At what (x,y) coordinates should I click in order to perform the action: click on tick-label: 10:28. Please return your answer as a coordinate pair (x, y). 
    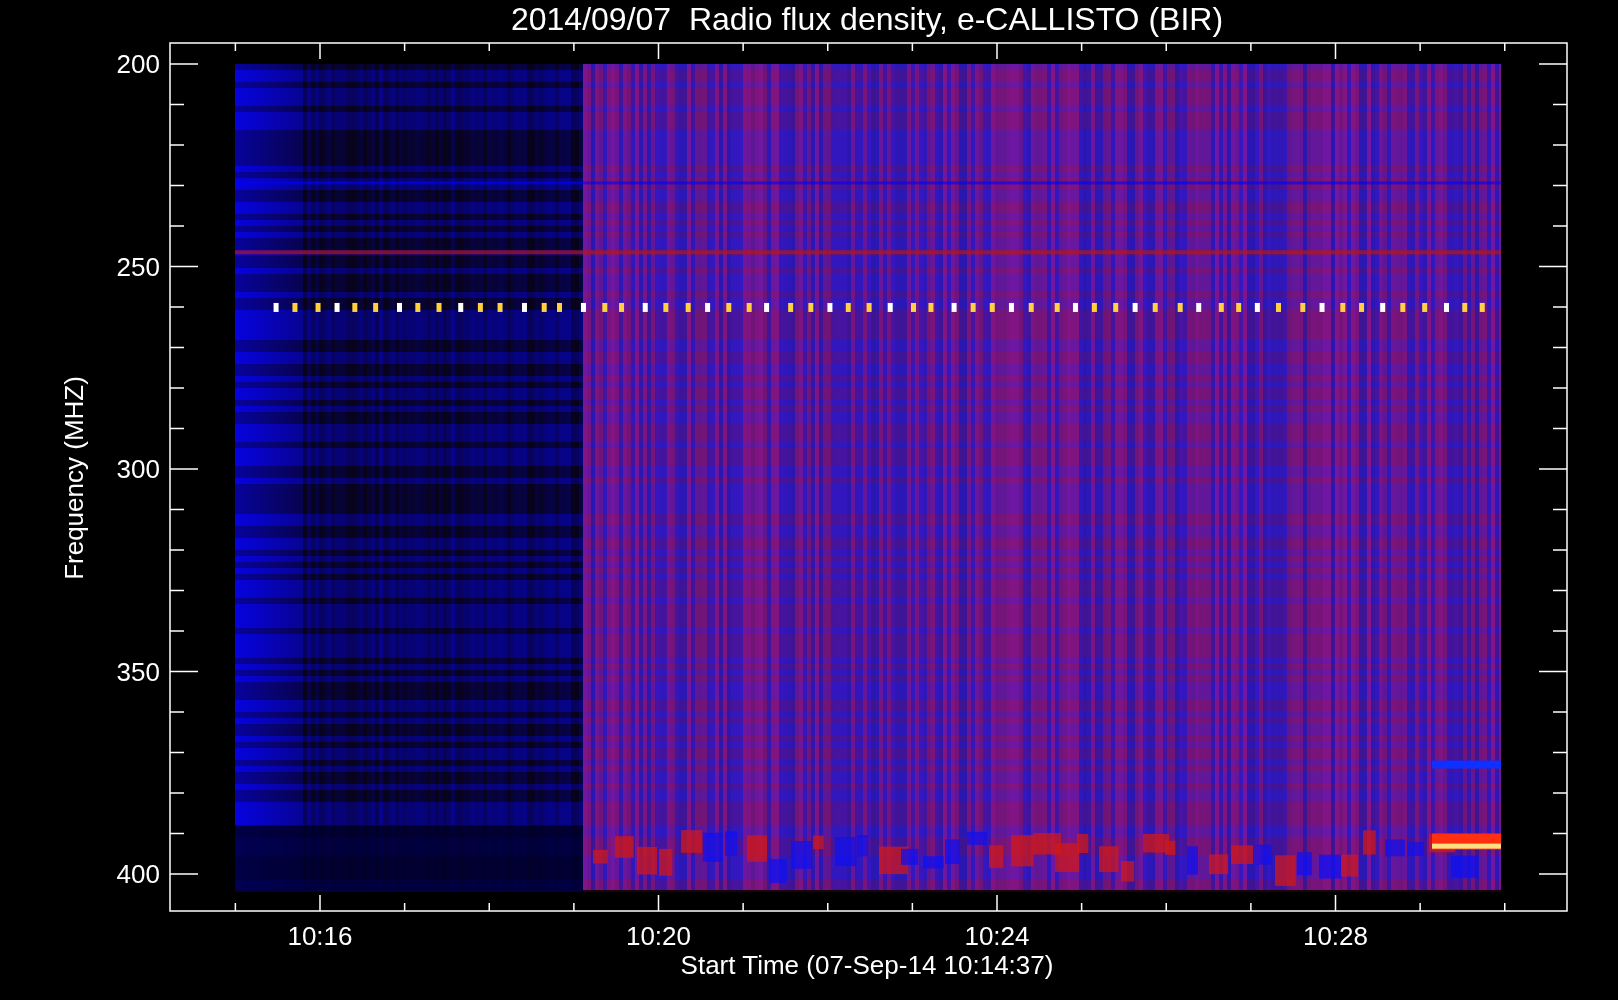
    Looking at the image, I should click on (1335, 936).